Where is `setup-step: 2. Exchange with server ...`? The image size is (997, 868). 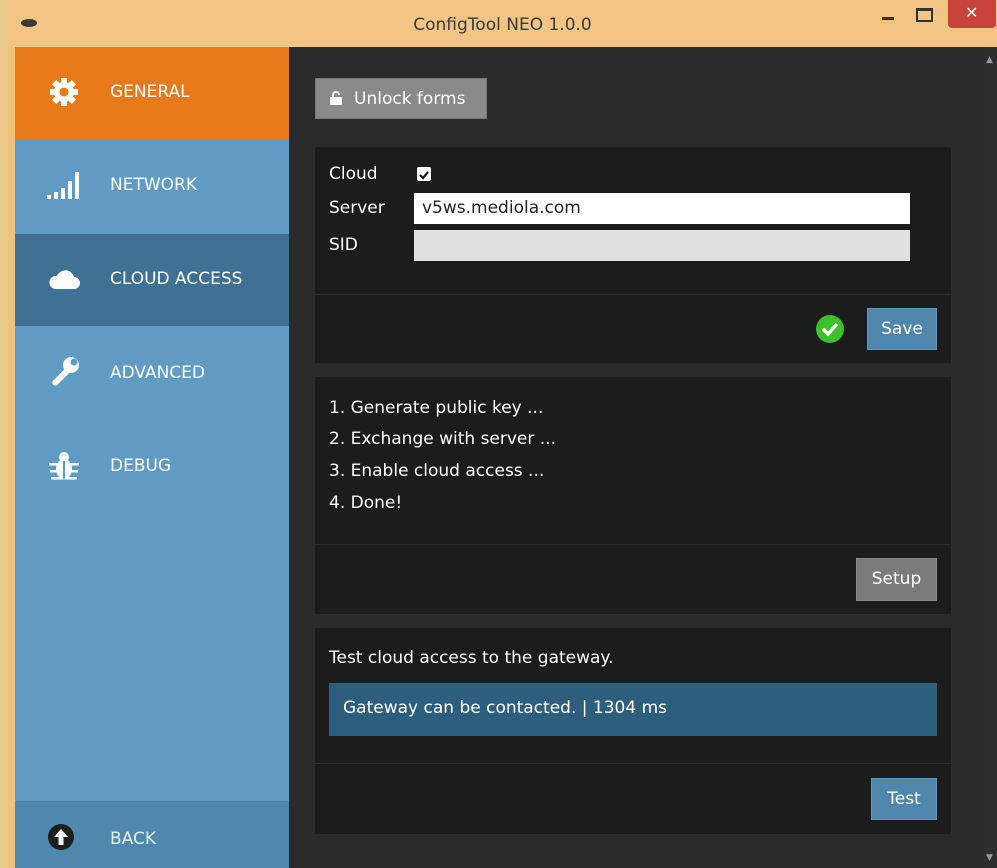
setup-step: 2. Exchange with server ... is located at coordinates (442, 439).